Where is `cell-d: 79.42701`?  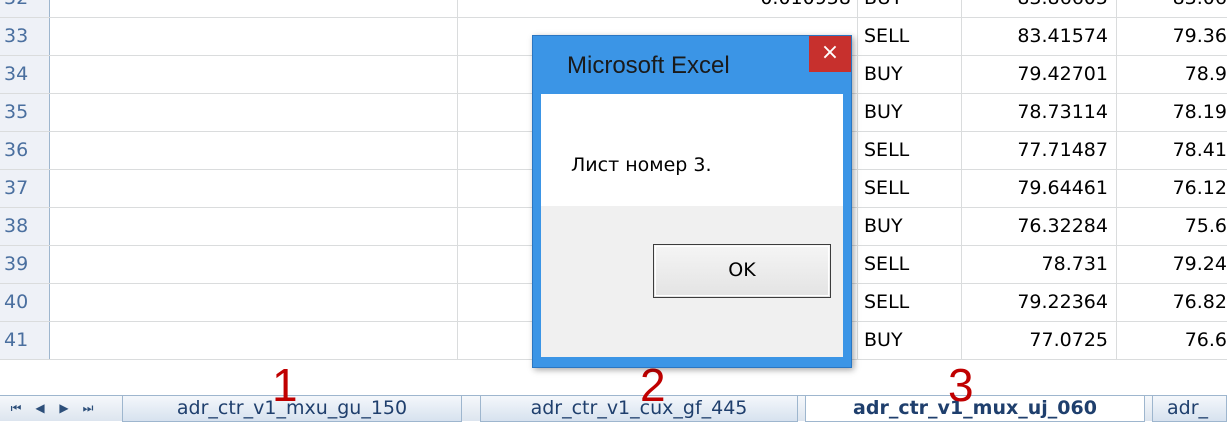 cell-d: 79.42701 is located at coordinates (1039, 74).